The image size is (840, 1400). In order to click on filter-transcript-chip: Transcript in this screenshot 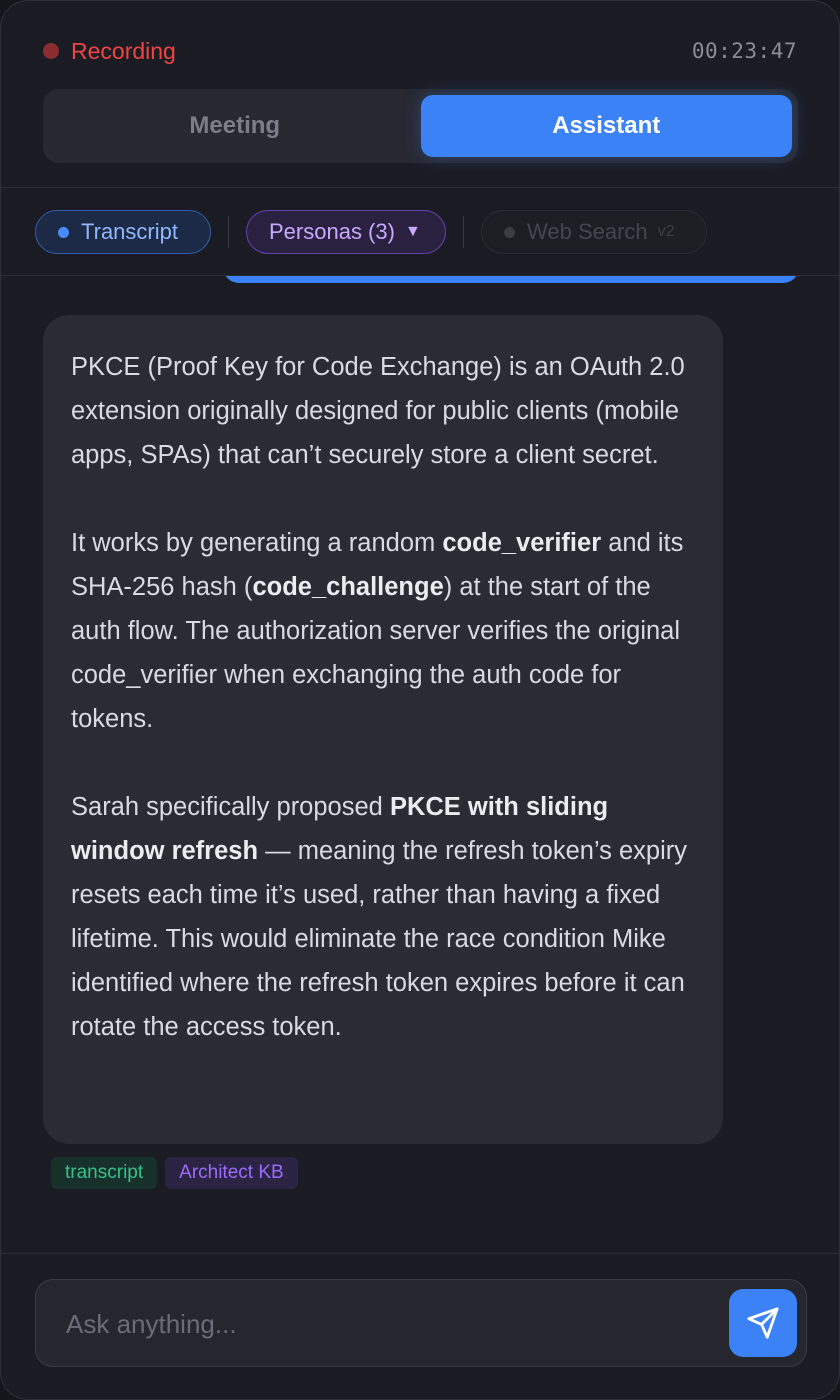, I will do `click(123, 232)`.